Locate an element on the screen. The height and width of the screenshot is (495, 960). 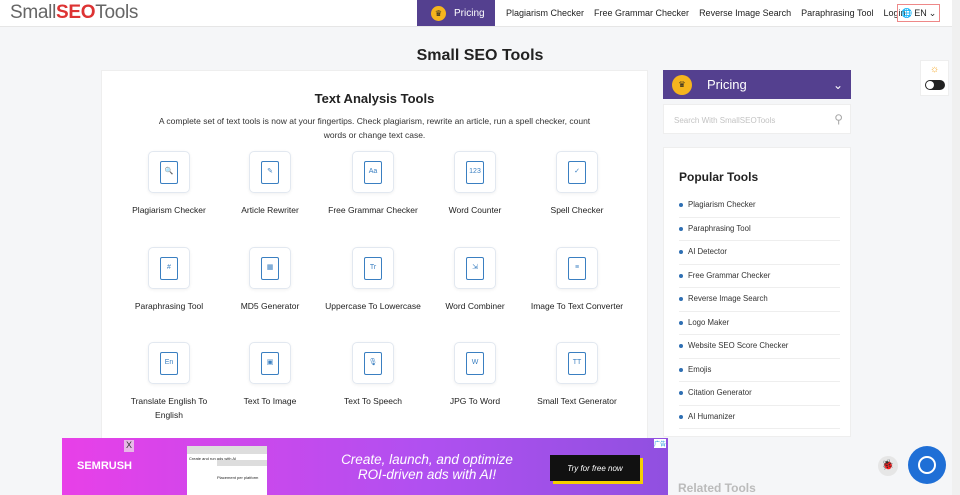
tool-label: Uppercase To Lowercase is located at coordinates (373, 306).